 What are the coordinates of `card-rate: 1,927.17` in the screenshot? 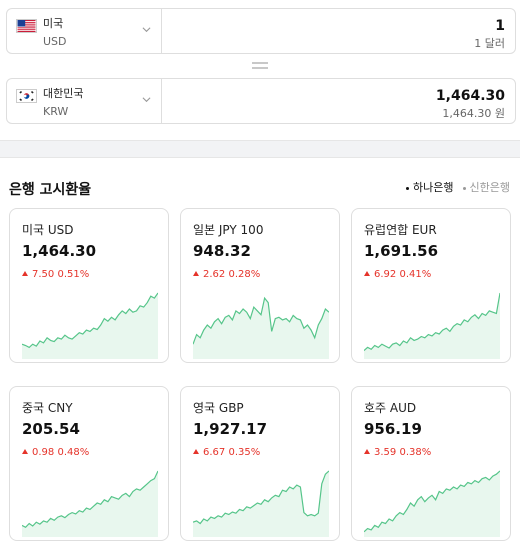 It's located at (230, 429).